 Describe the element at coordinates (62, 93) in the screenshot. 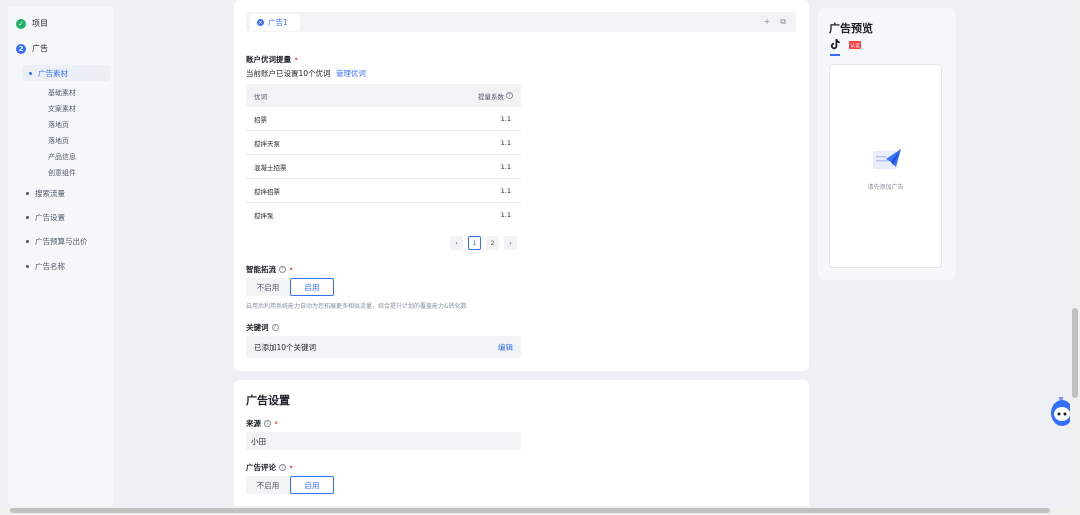

I see `sidebar-subitem: 基础素材` at that location.